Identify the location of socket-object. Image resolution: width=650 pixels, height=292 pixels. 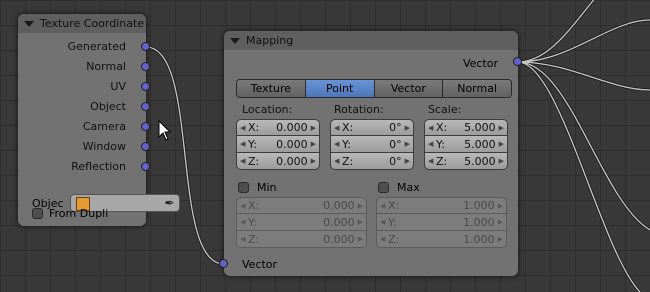
(145, 106).